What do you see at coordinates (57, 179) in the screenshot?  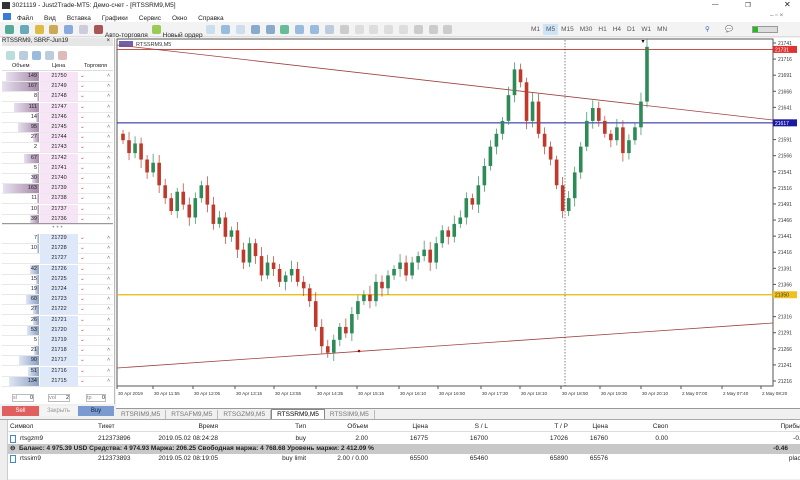 I see `depth-row: 3021740⌄˄` at bounding box center [57, 179].